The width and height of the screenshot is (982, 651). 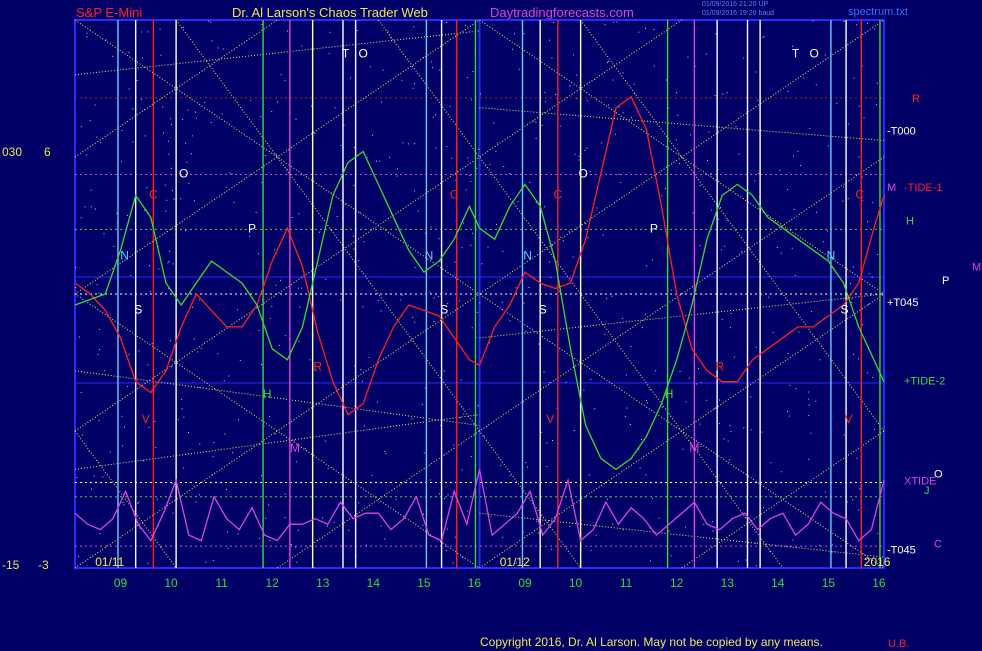 I want to click on x-tick-label: 12, so click(x=677, y=583).